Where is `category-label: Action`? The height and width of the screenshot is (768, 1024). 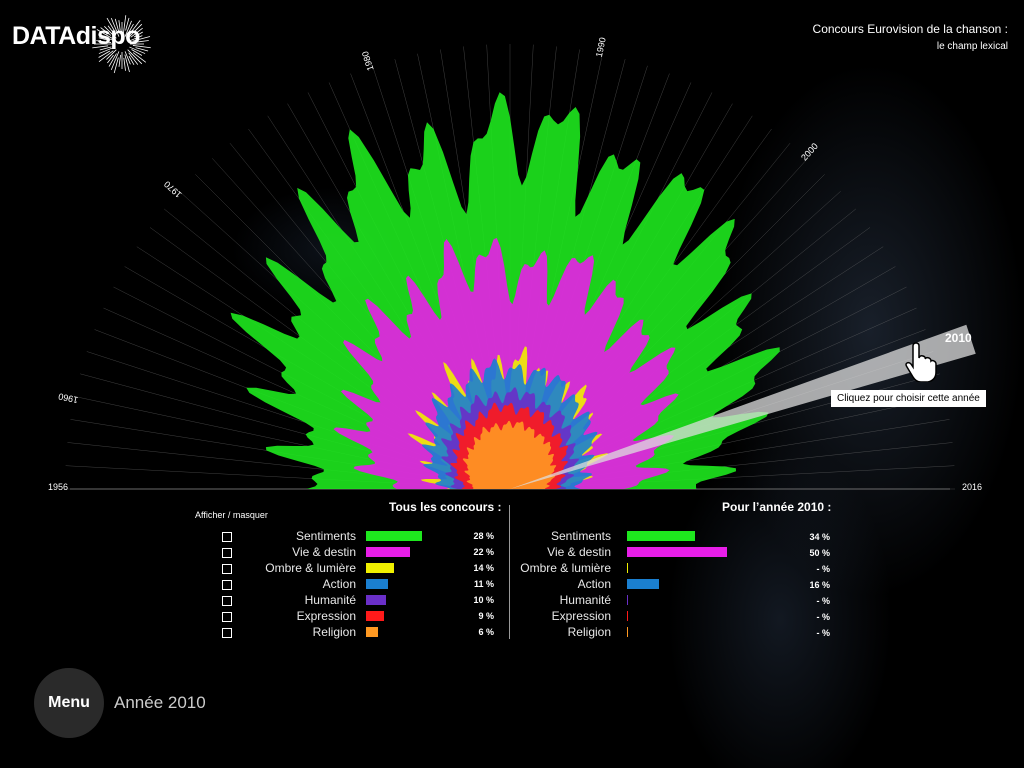 category-label: Action is located at coordinates (339, 584).